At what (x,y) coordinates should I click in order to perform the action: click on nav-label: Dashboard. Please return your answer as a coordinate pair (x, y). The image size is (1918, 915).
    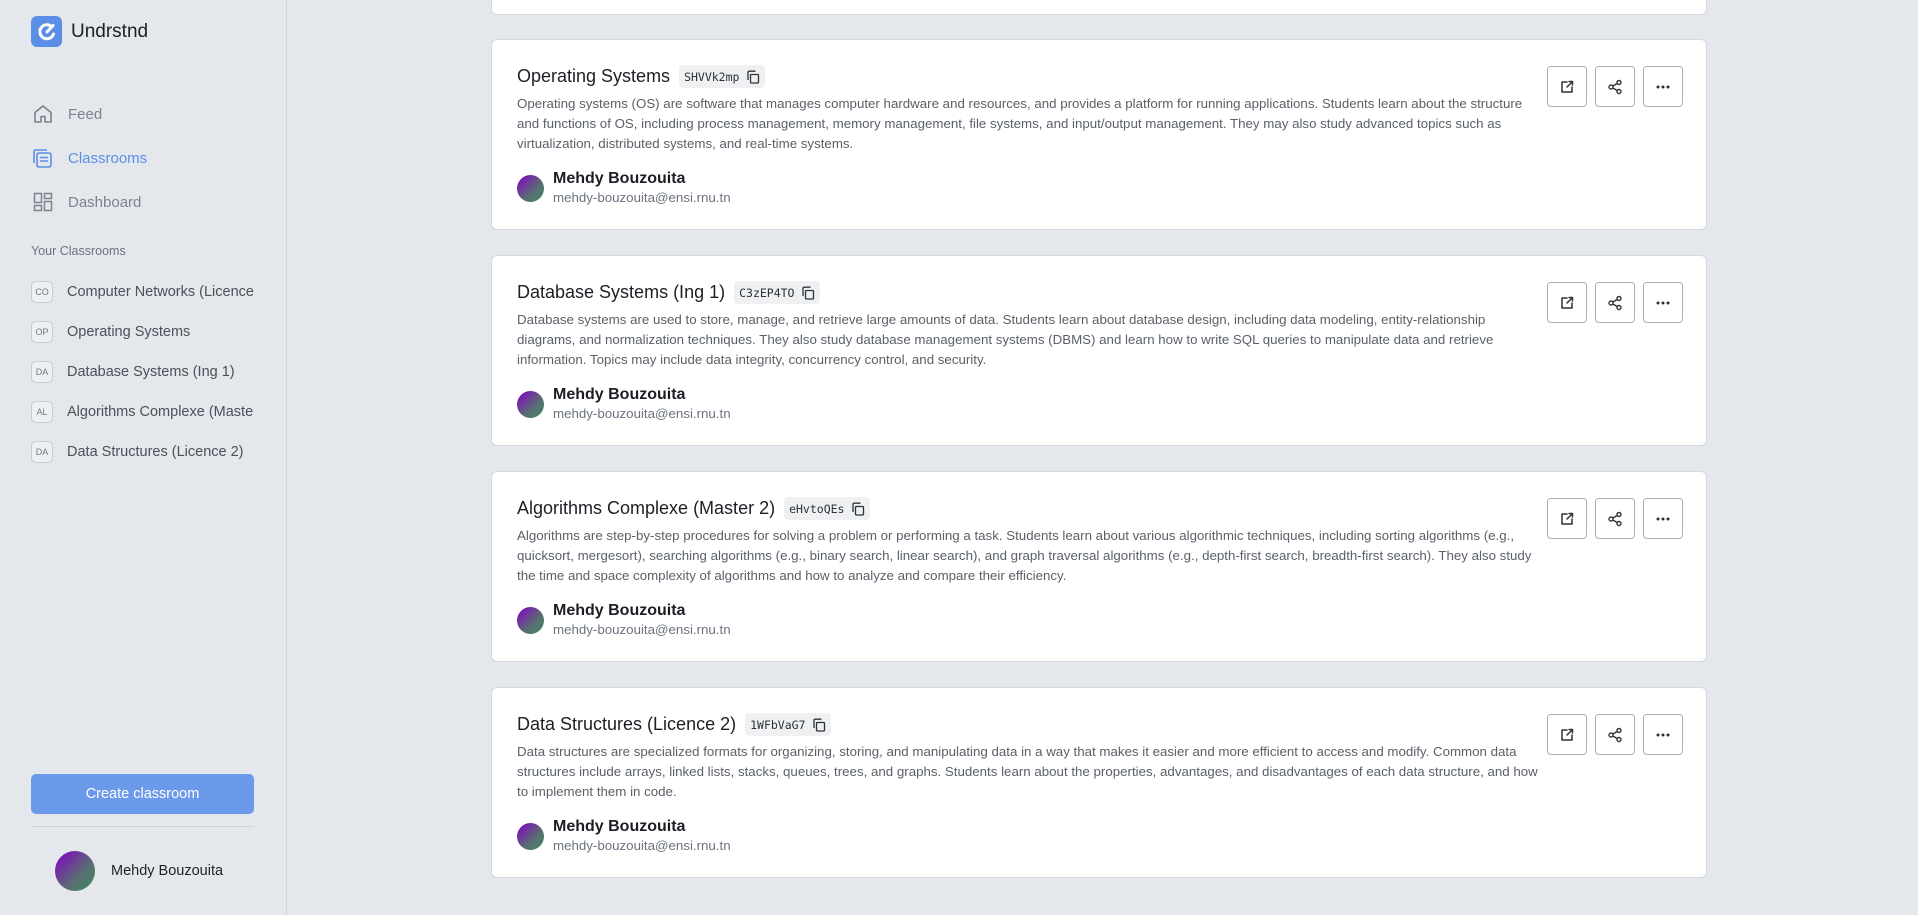
    Looking at the image, I should click on (105, 202).